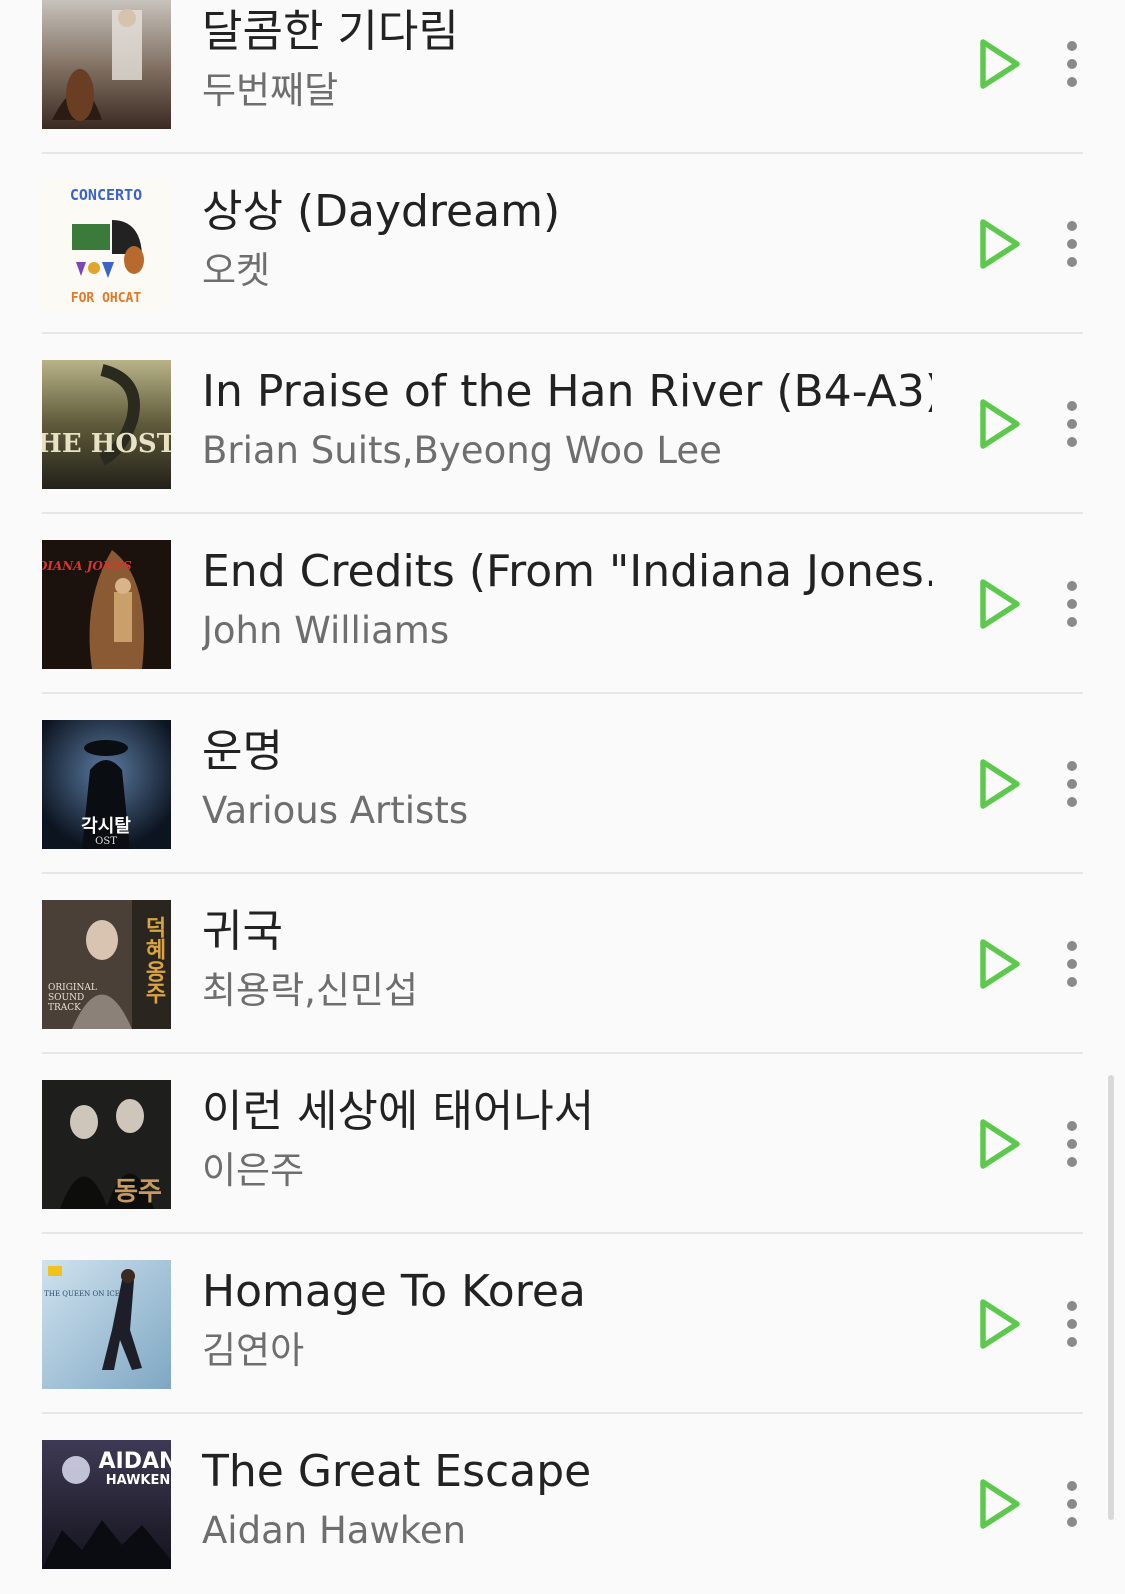  What do you see at coordinates (562, 964) in the screenshot?
I see `track-row: 덕혜옹주 ORIGINAL SOUND TRACK 귀국 최용락,신민섭` at bounding box center [562, 964].